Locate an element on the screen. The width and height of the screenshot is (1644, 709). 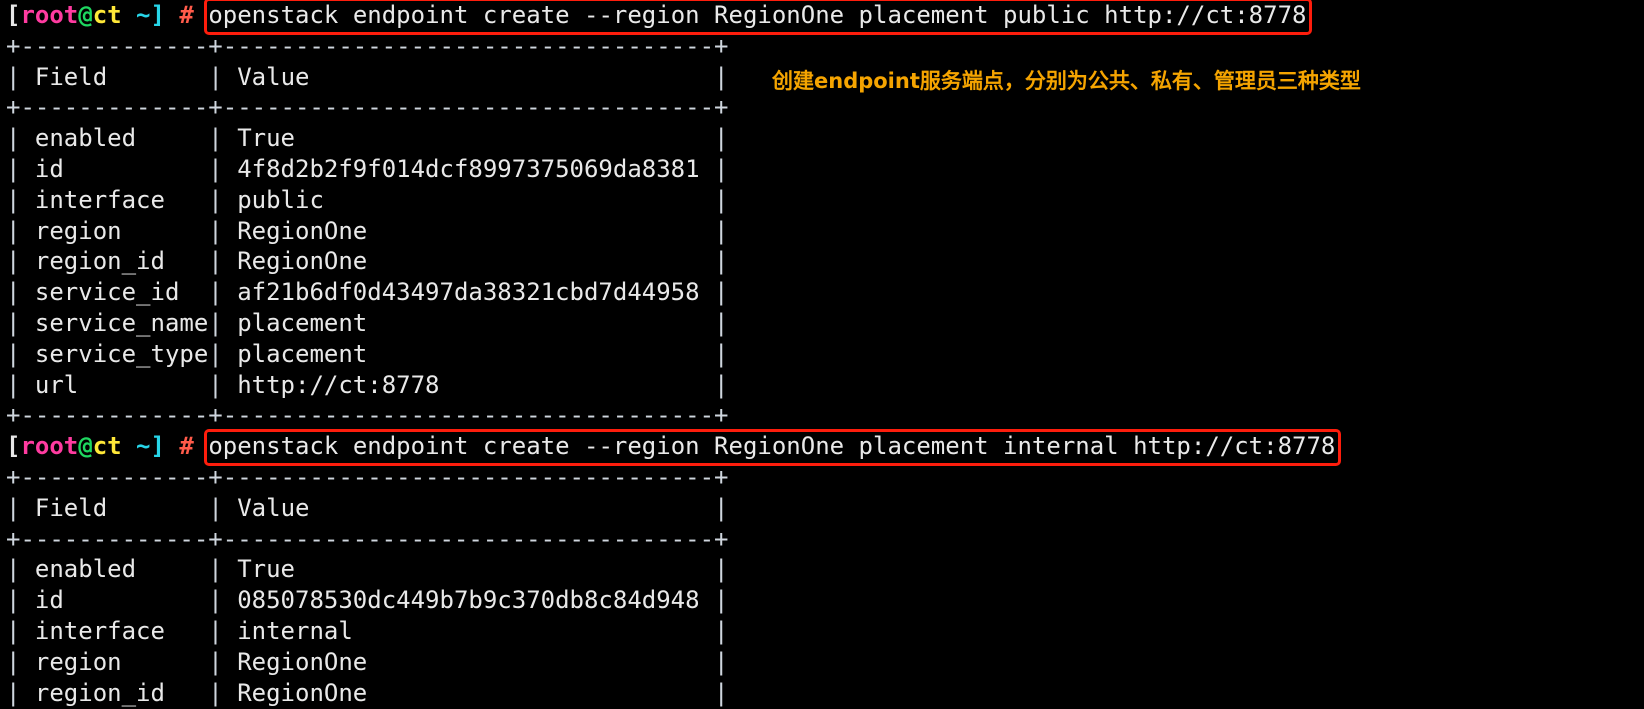
table2-header-row: | Field | Value | is located at coordinates (367, 507).